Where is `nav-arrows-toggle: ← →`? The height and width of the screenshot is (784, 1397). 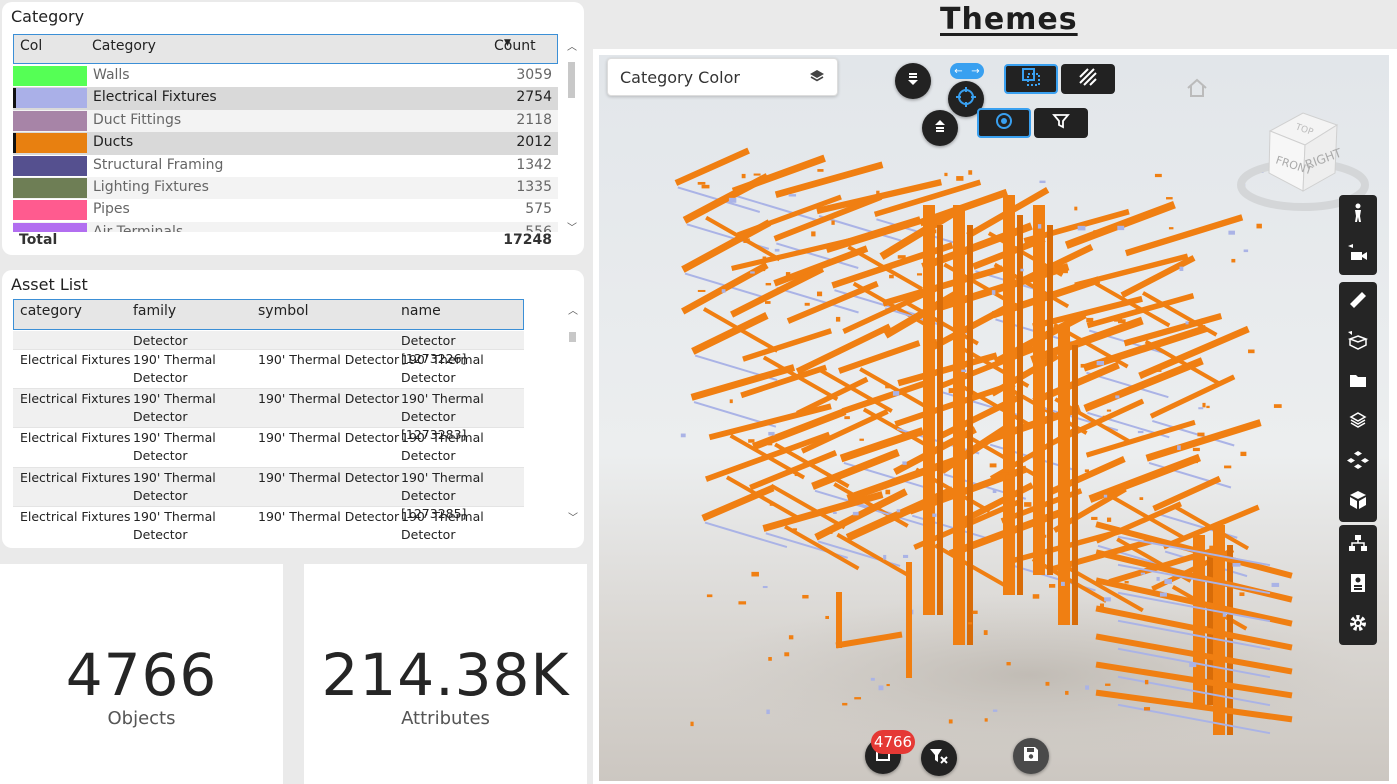 nav-arrows-toggle: ← → is located at coordinates (967, 71).